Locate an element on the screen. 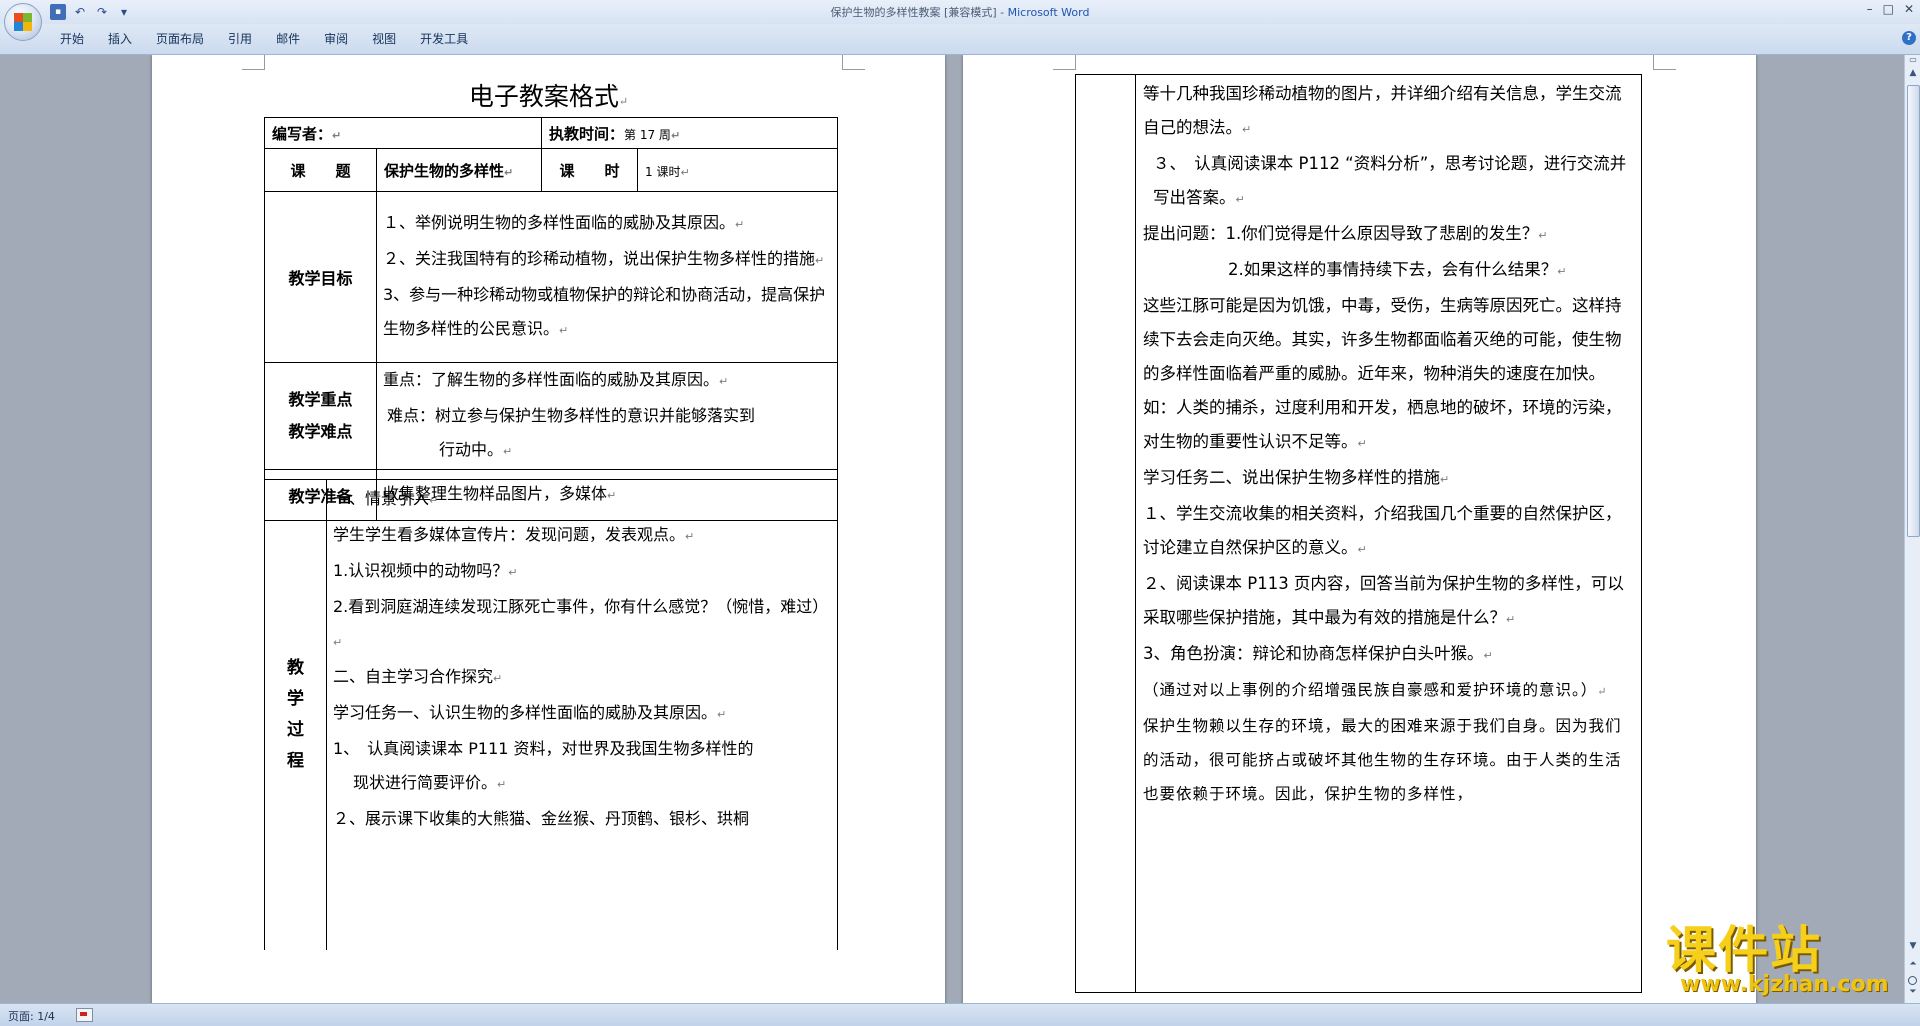 The image size is (1920, 1026). period-value: 1 课时 is located at coordinates (663, 171).